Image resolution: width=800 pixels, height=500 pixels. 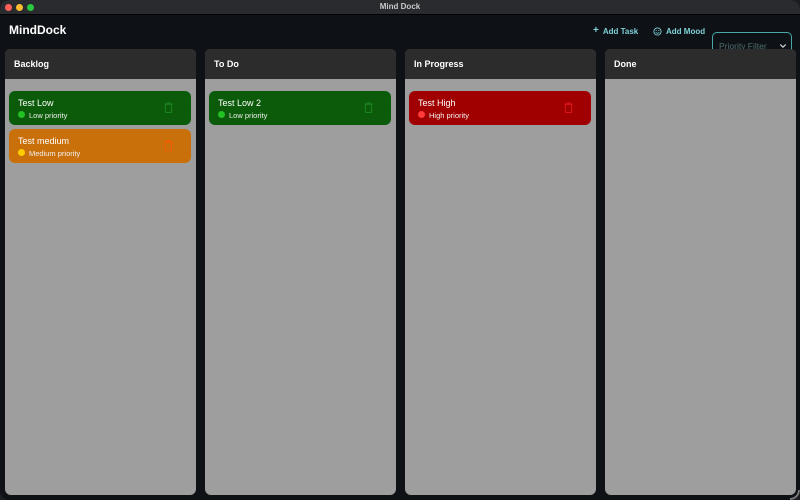 I want to click on task-priority: High priority, so click(x=449, y=115).